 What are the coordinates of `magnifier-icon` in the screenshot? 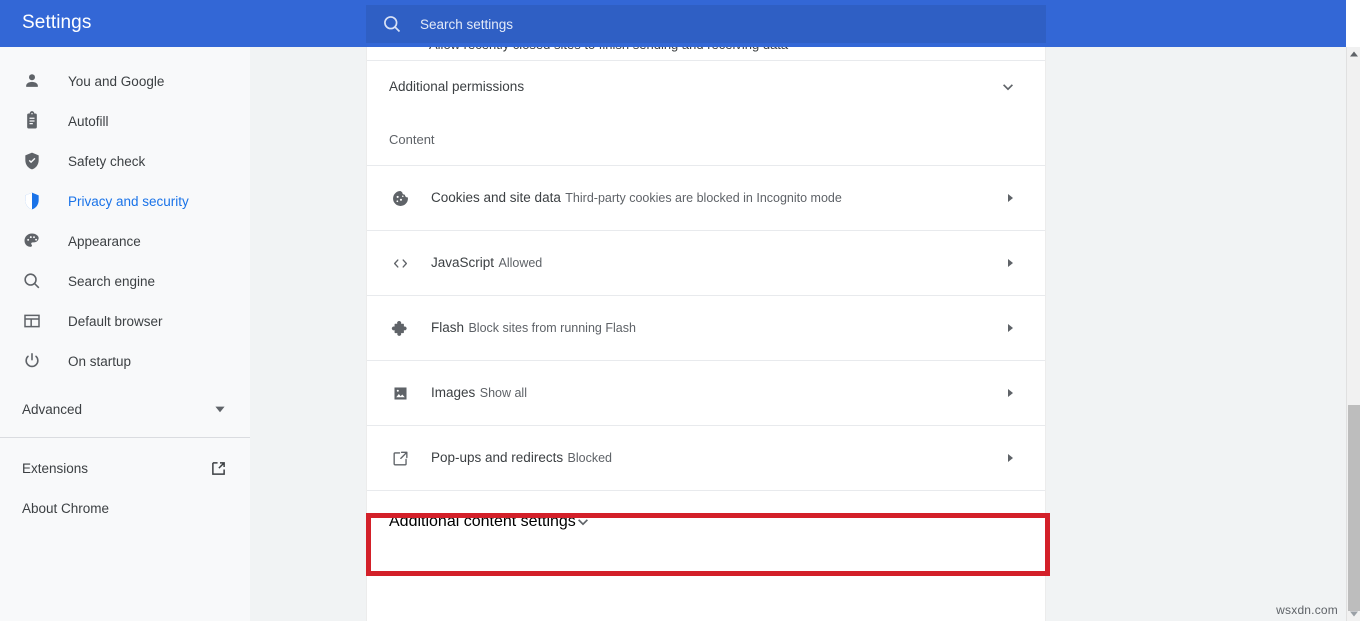 It's located at (32, 281).